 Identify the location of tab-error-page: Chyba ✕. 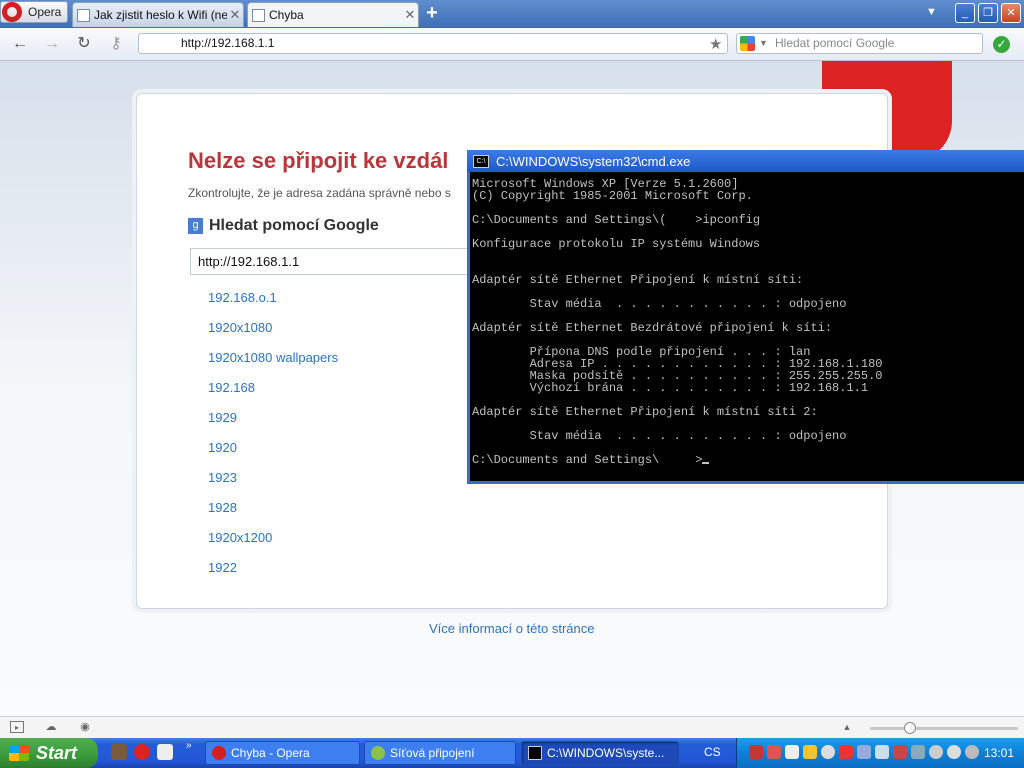
(333, 14).